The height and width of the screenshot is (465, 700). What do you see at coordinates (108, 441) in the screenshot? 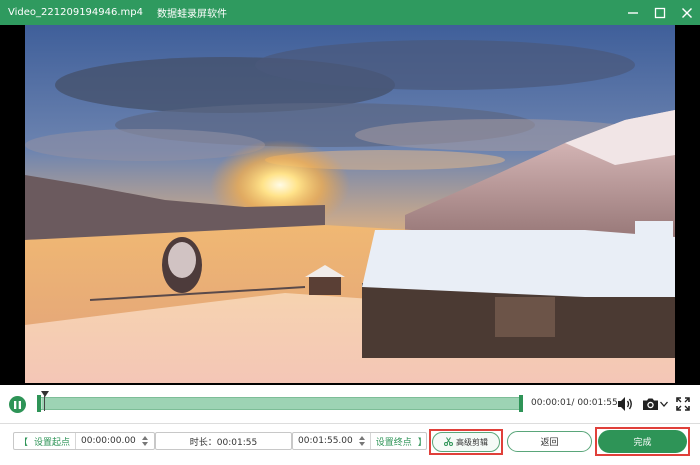
I see `start-time-value: 00:00:00.00` at bounding box center [108, 441].